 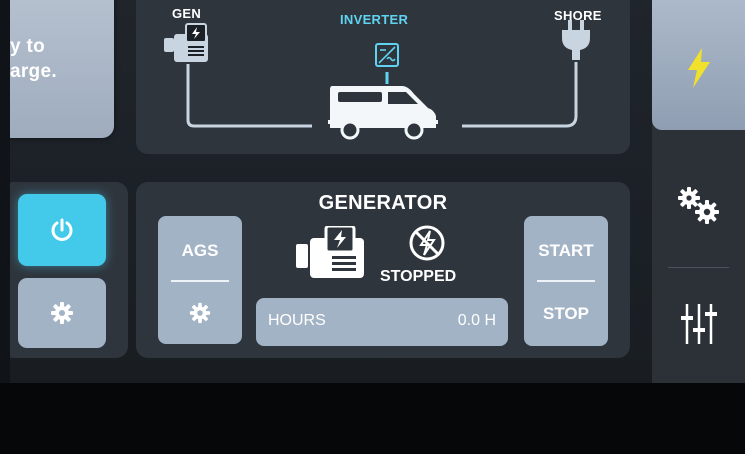 What do you see at coordinates (249, 96) in the screenshot?
I see `gen-connection-line` at bounding box center [249, 96].